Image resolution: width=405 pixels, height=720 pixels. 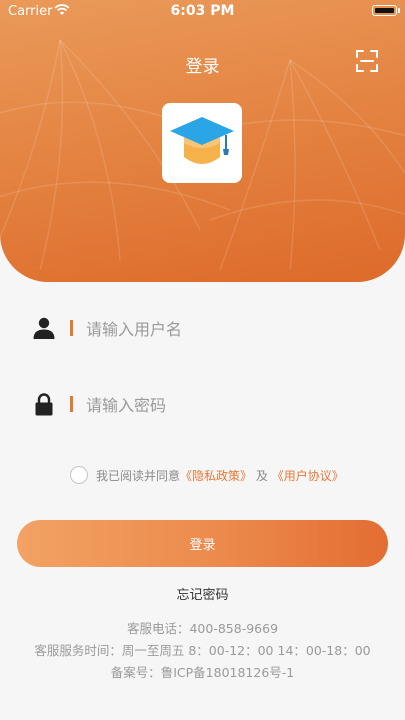 What do you see at coordinates (226, 329) in the screenshot?
I see `username-input` at bounding box center [226, 329].